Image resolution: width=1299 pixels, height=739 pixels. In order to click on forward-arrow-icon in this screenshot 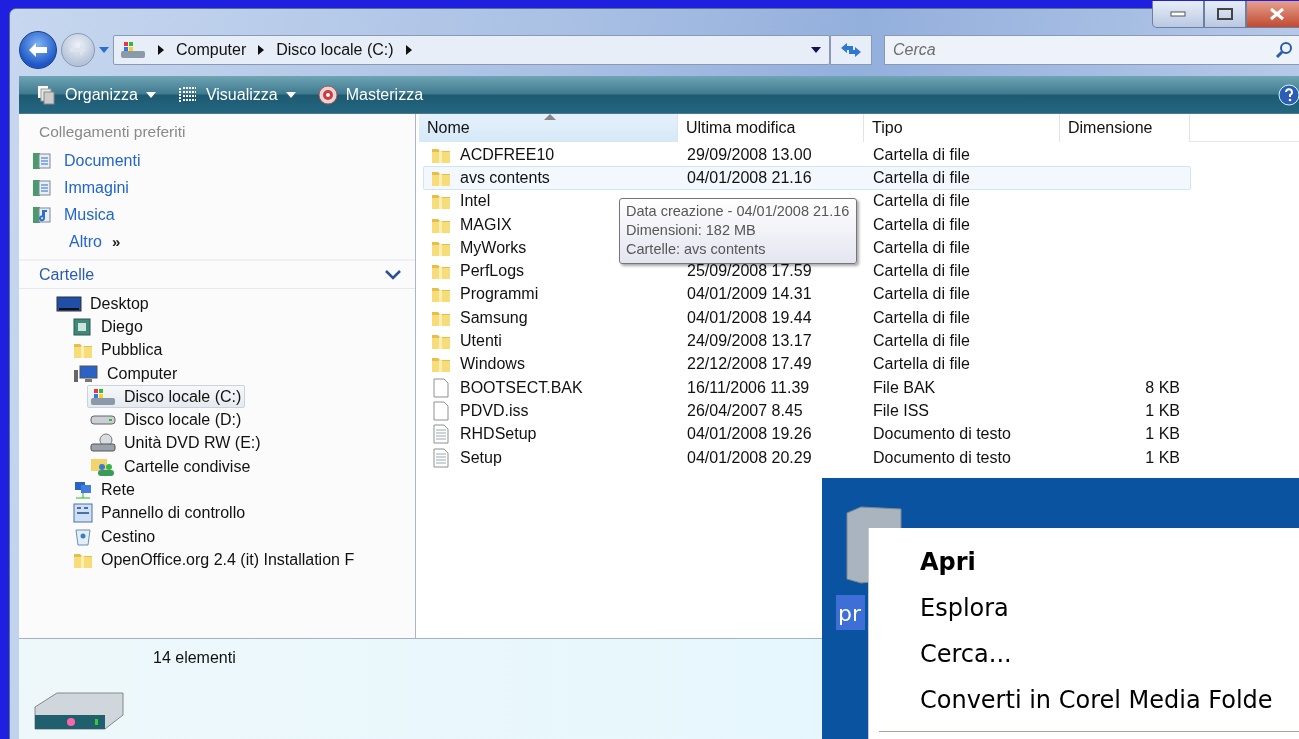, I will do `click(78, 50)`.